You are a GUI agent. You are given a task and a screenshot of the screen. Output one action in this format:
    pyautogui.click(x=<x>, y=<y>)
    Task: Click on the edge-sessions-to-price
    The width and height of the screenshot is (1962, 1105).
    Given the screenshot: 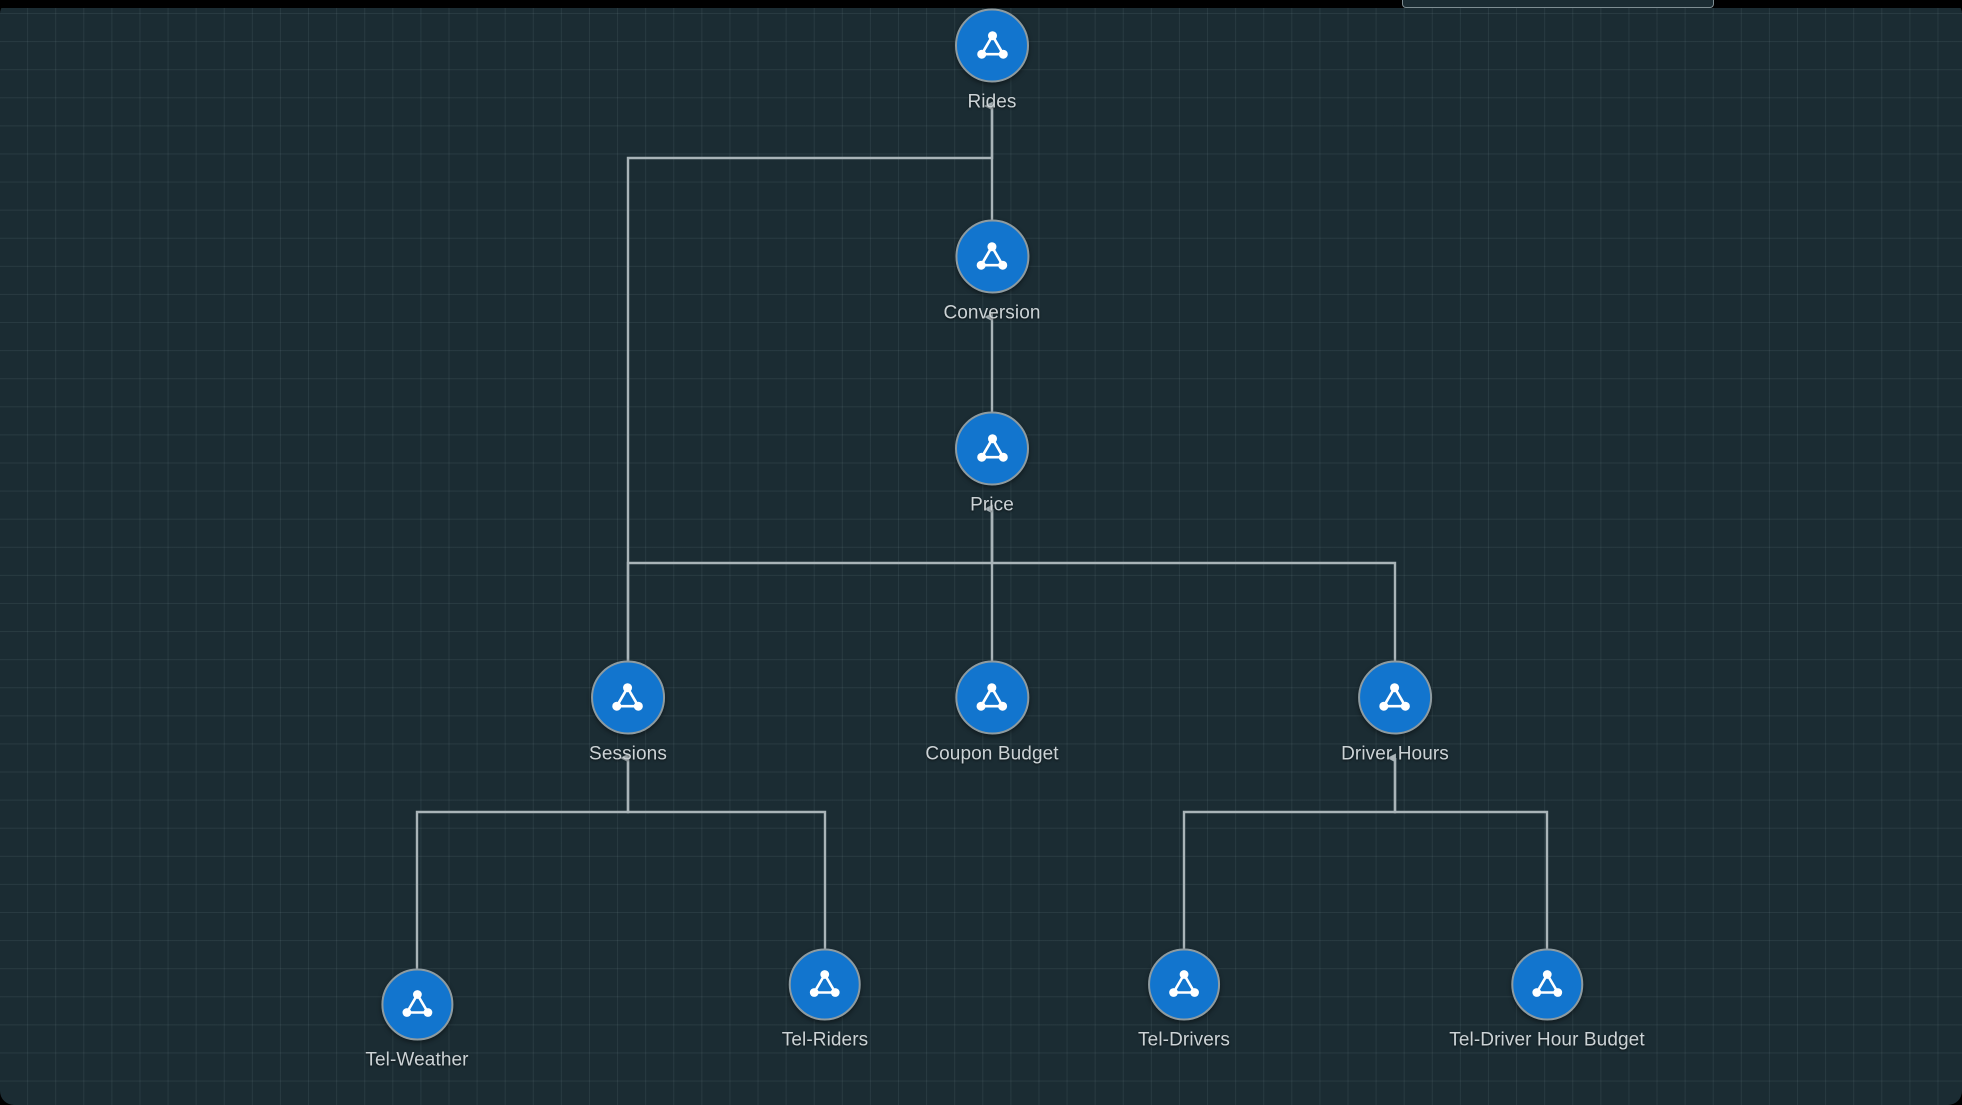 What is the action you would take?
    pyautogui.click(x=810, y=590)
    